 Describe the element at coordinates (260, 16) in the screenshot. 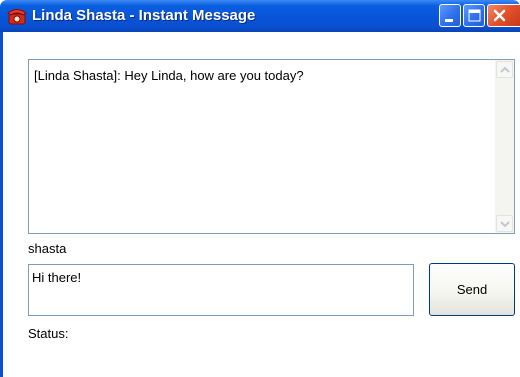

I see `title-bar: Linda Shasta - Instant Message` at that location.